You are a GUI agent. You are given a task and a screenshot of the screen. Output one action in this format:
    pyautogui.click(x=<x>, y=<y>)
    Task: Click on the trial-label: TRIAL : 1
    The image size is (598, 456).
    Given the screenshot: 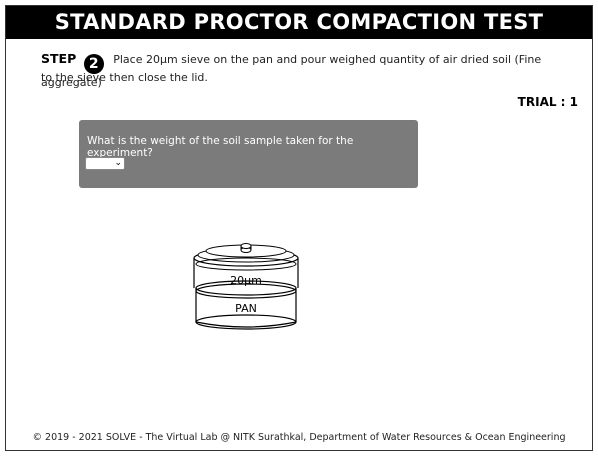 What is the action you would take?
    pyautogui.click(x=547, y=102)
    